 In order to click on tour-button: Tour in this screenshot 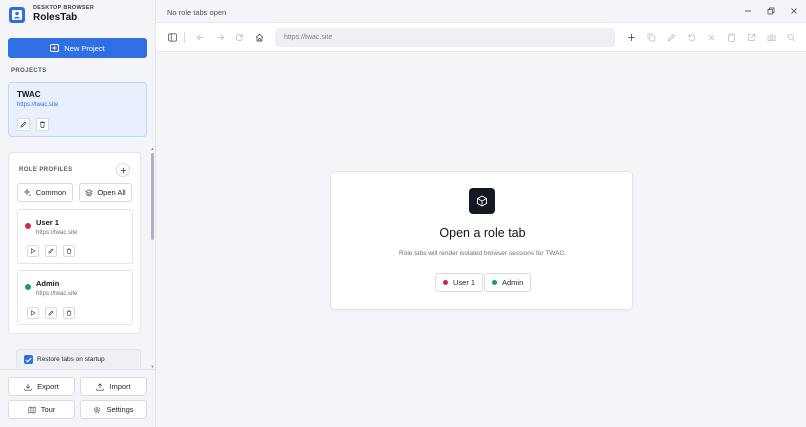, I will do `click(41, 409)`.